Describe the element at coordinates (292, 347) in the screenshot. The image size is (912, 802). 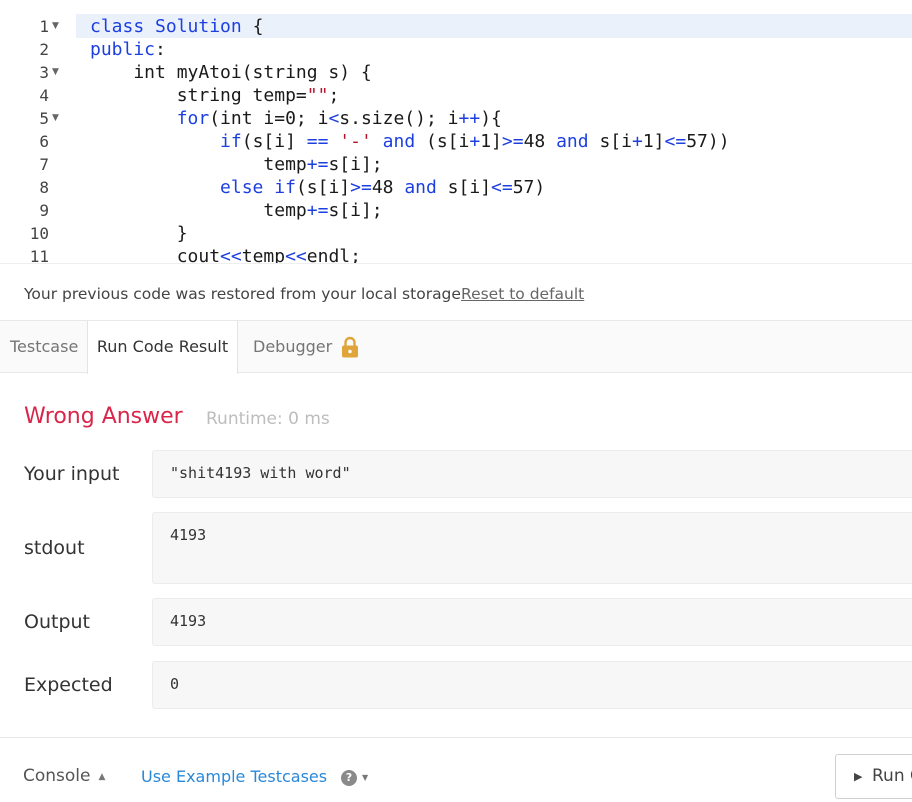
I see `tab-debugger: Debugger` at that location.